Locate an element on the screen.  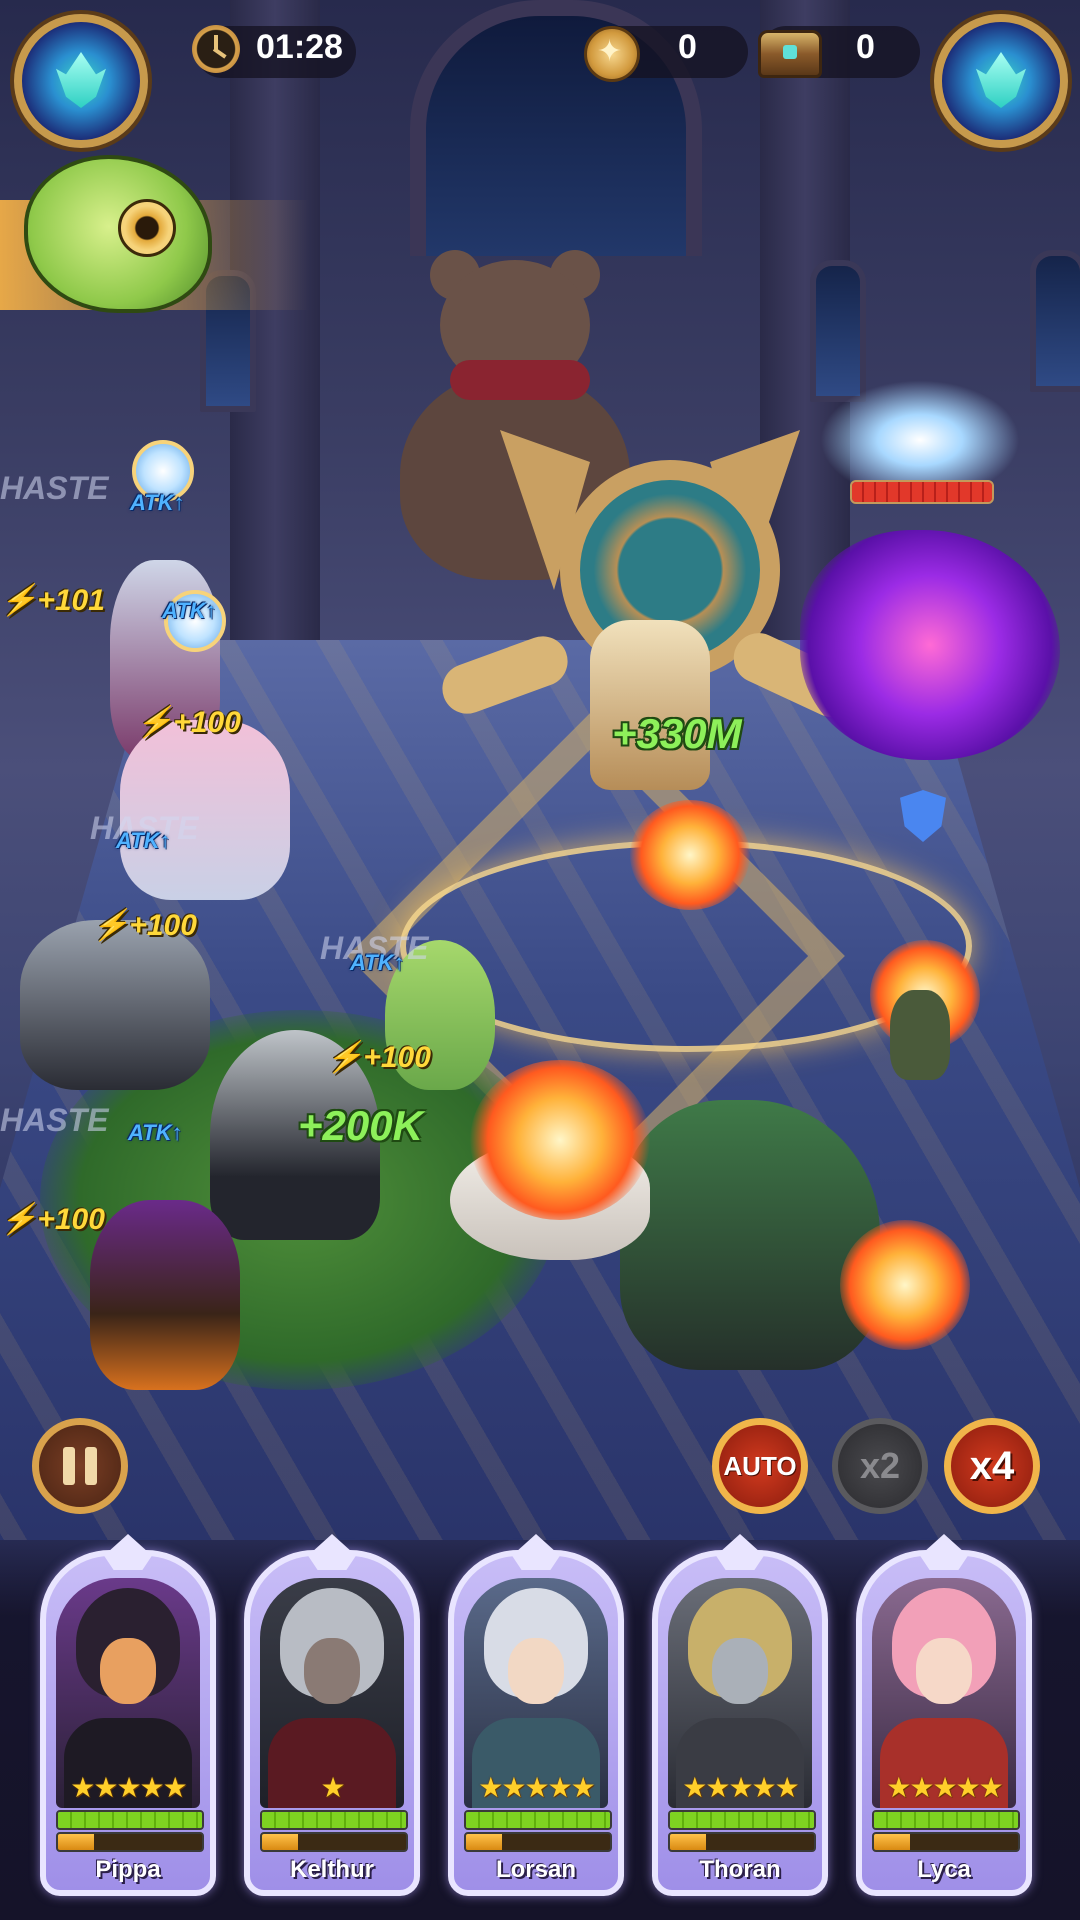
chest-count: 0 is located at coordinates (865, 47).